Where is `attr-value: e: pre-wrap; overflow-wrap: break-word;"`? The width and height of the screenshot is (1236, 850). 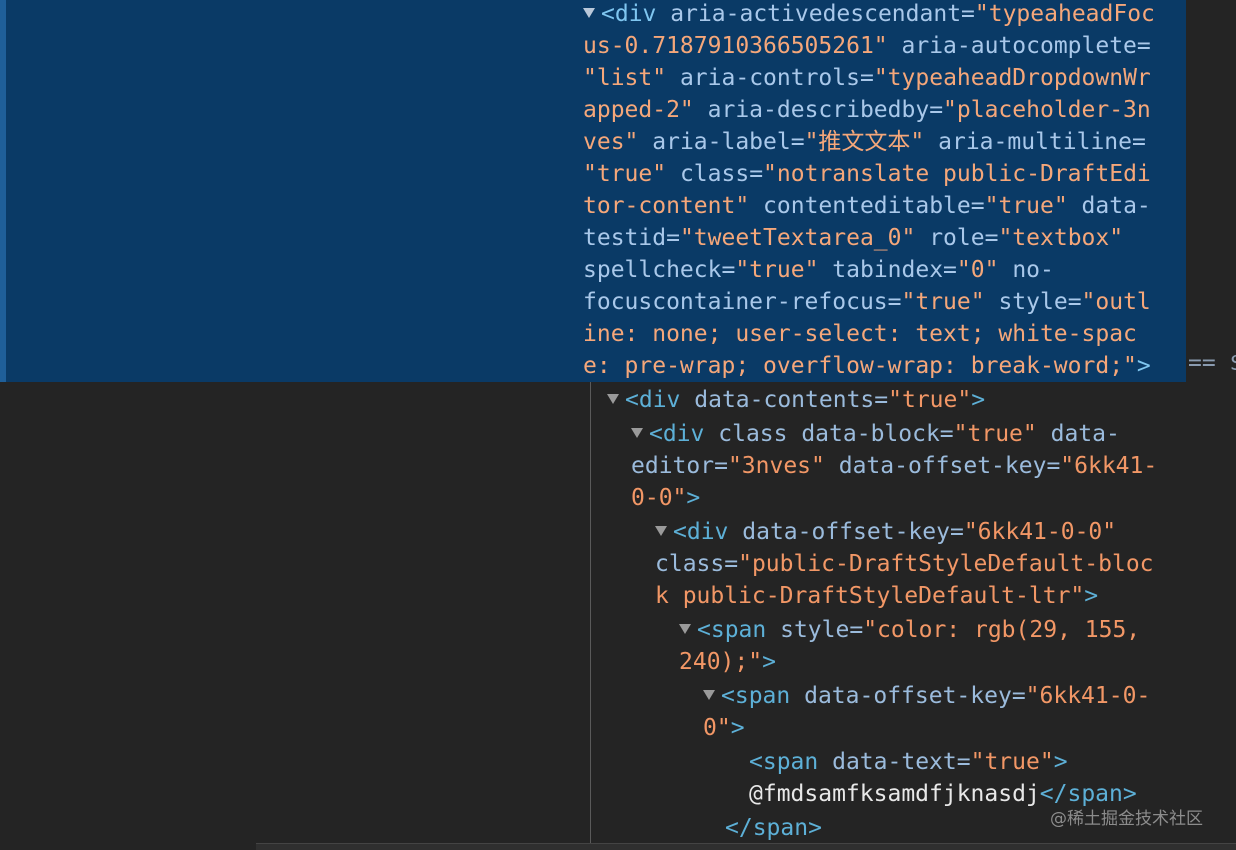
attr-value: e: pre-wrap; overflow-wrap: break-word;" is located at coordinates (860, 366).